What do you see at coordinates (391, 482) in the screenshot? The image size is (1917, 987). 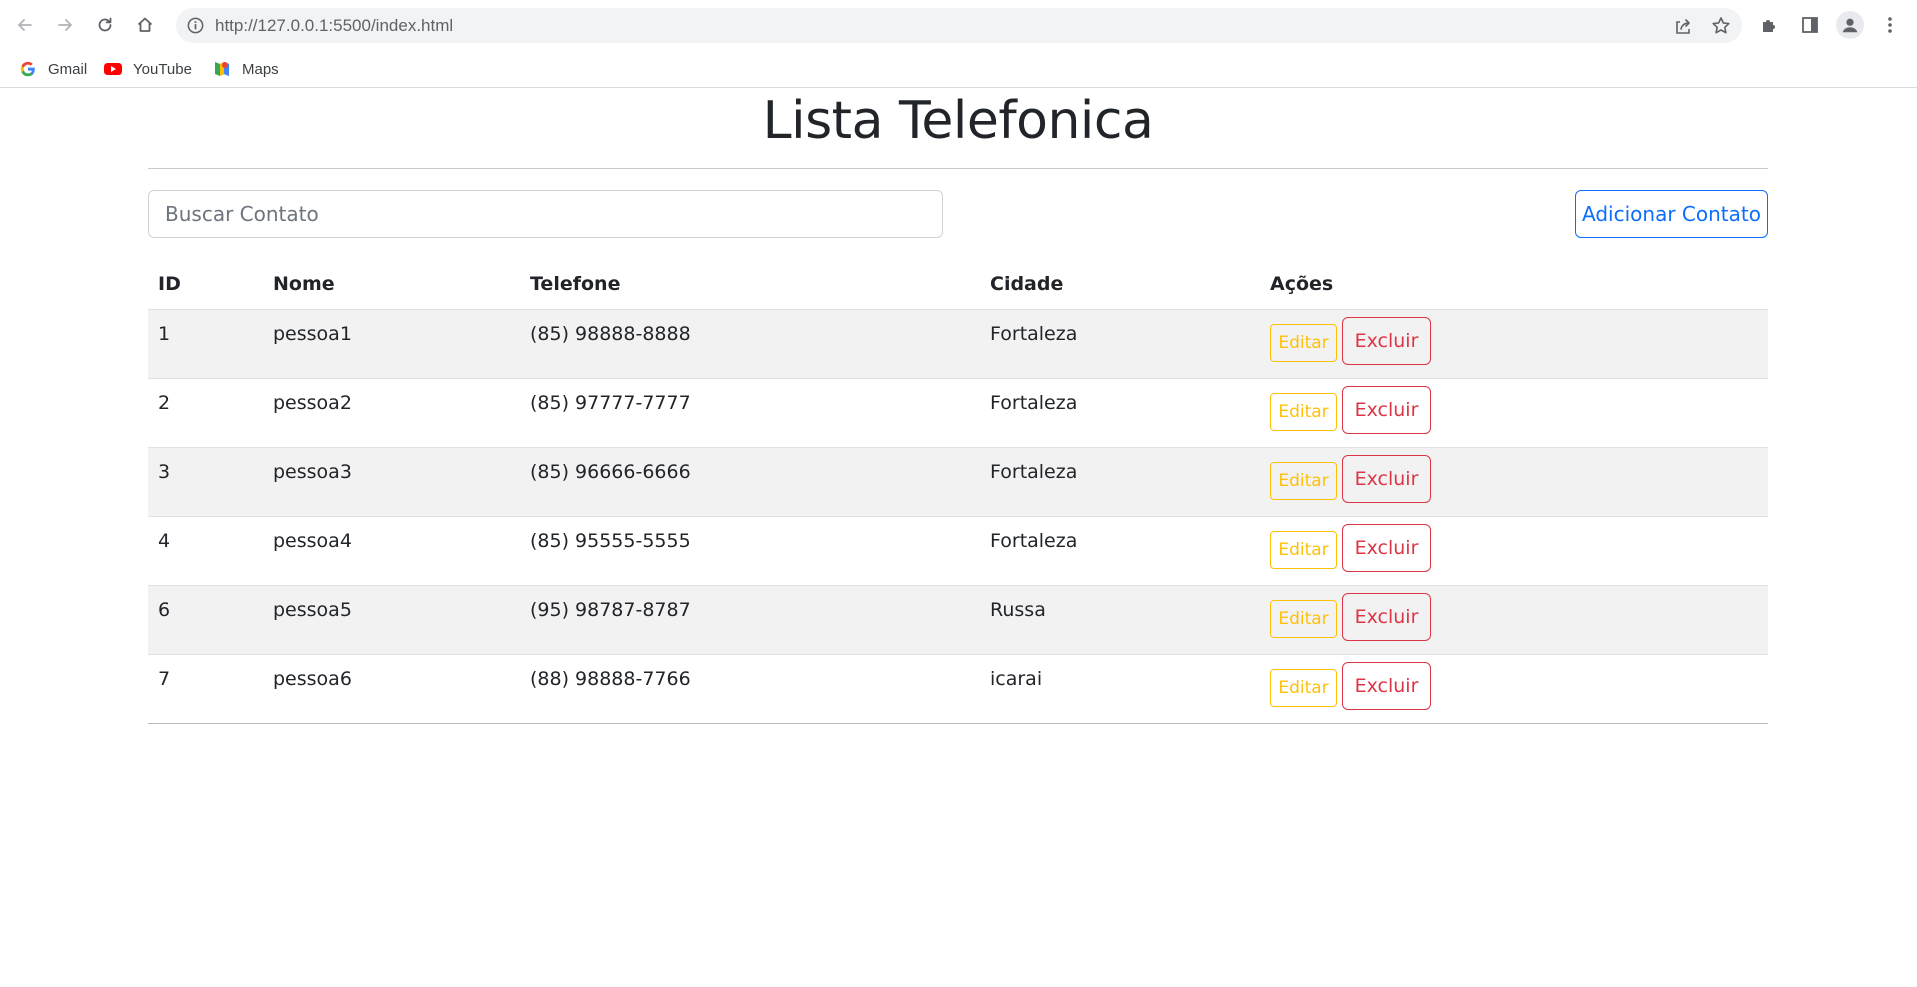 I see `cell-nome: pessoa3` at bounding box center [391, 482].